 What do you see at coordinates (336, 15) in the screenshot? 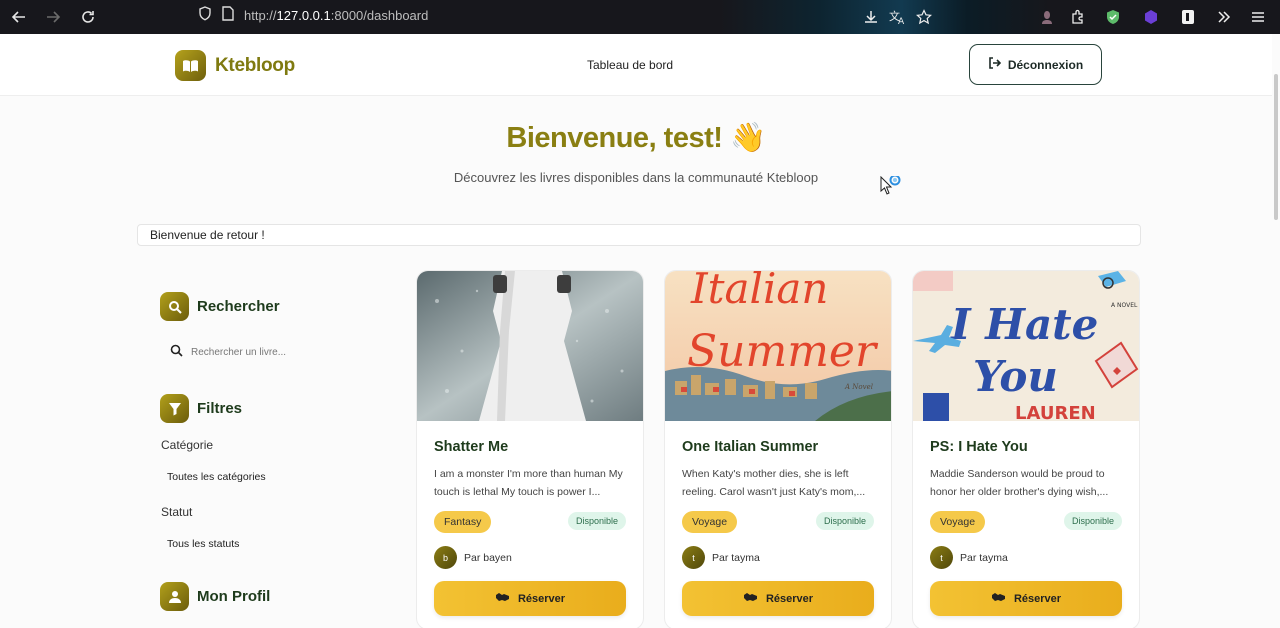
I see `url-text: http://127.0.0.1:8000/dashboard` at bounding box center [336, 15].